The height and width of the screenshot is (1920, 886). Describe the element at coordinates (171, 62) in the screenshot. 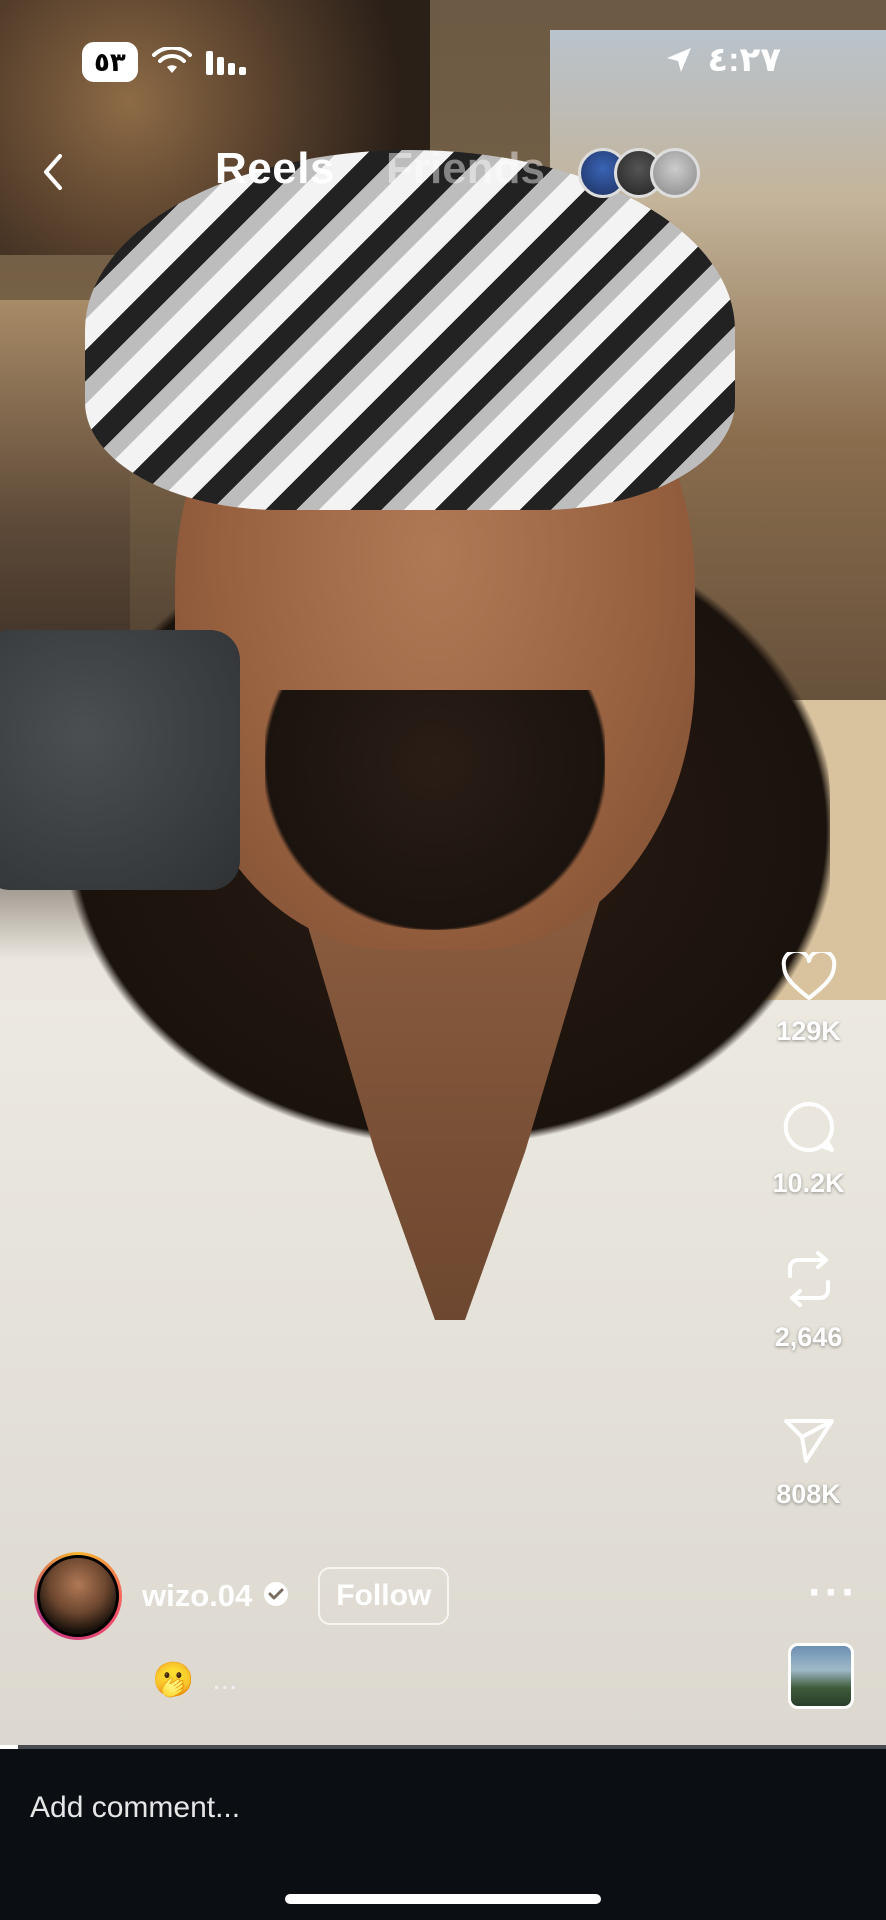

I see `wifi-icon` at that location.